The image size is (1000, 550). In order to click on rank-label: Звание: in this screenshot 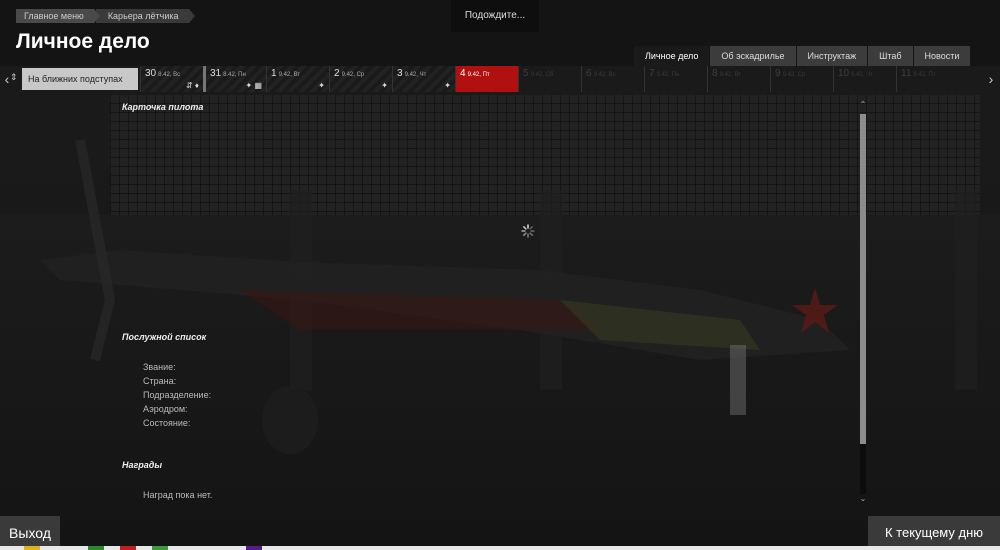, I will do `click(159, 367)`.